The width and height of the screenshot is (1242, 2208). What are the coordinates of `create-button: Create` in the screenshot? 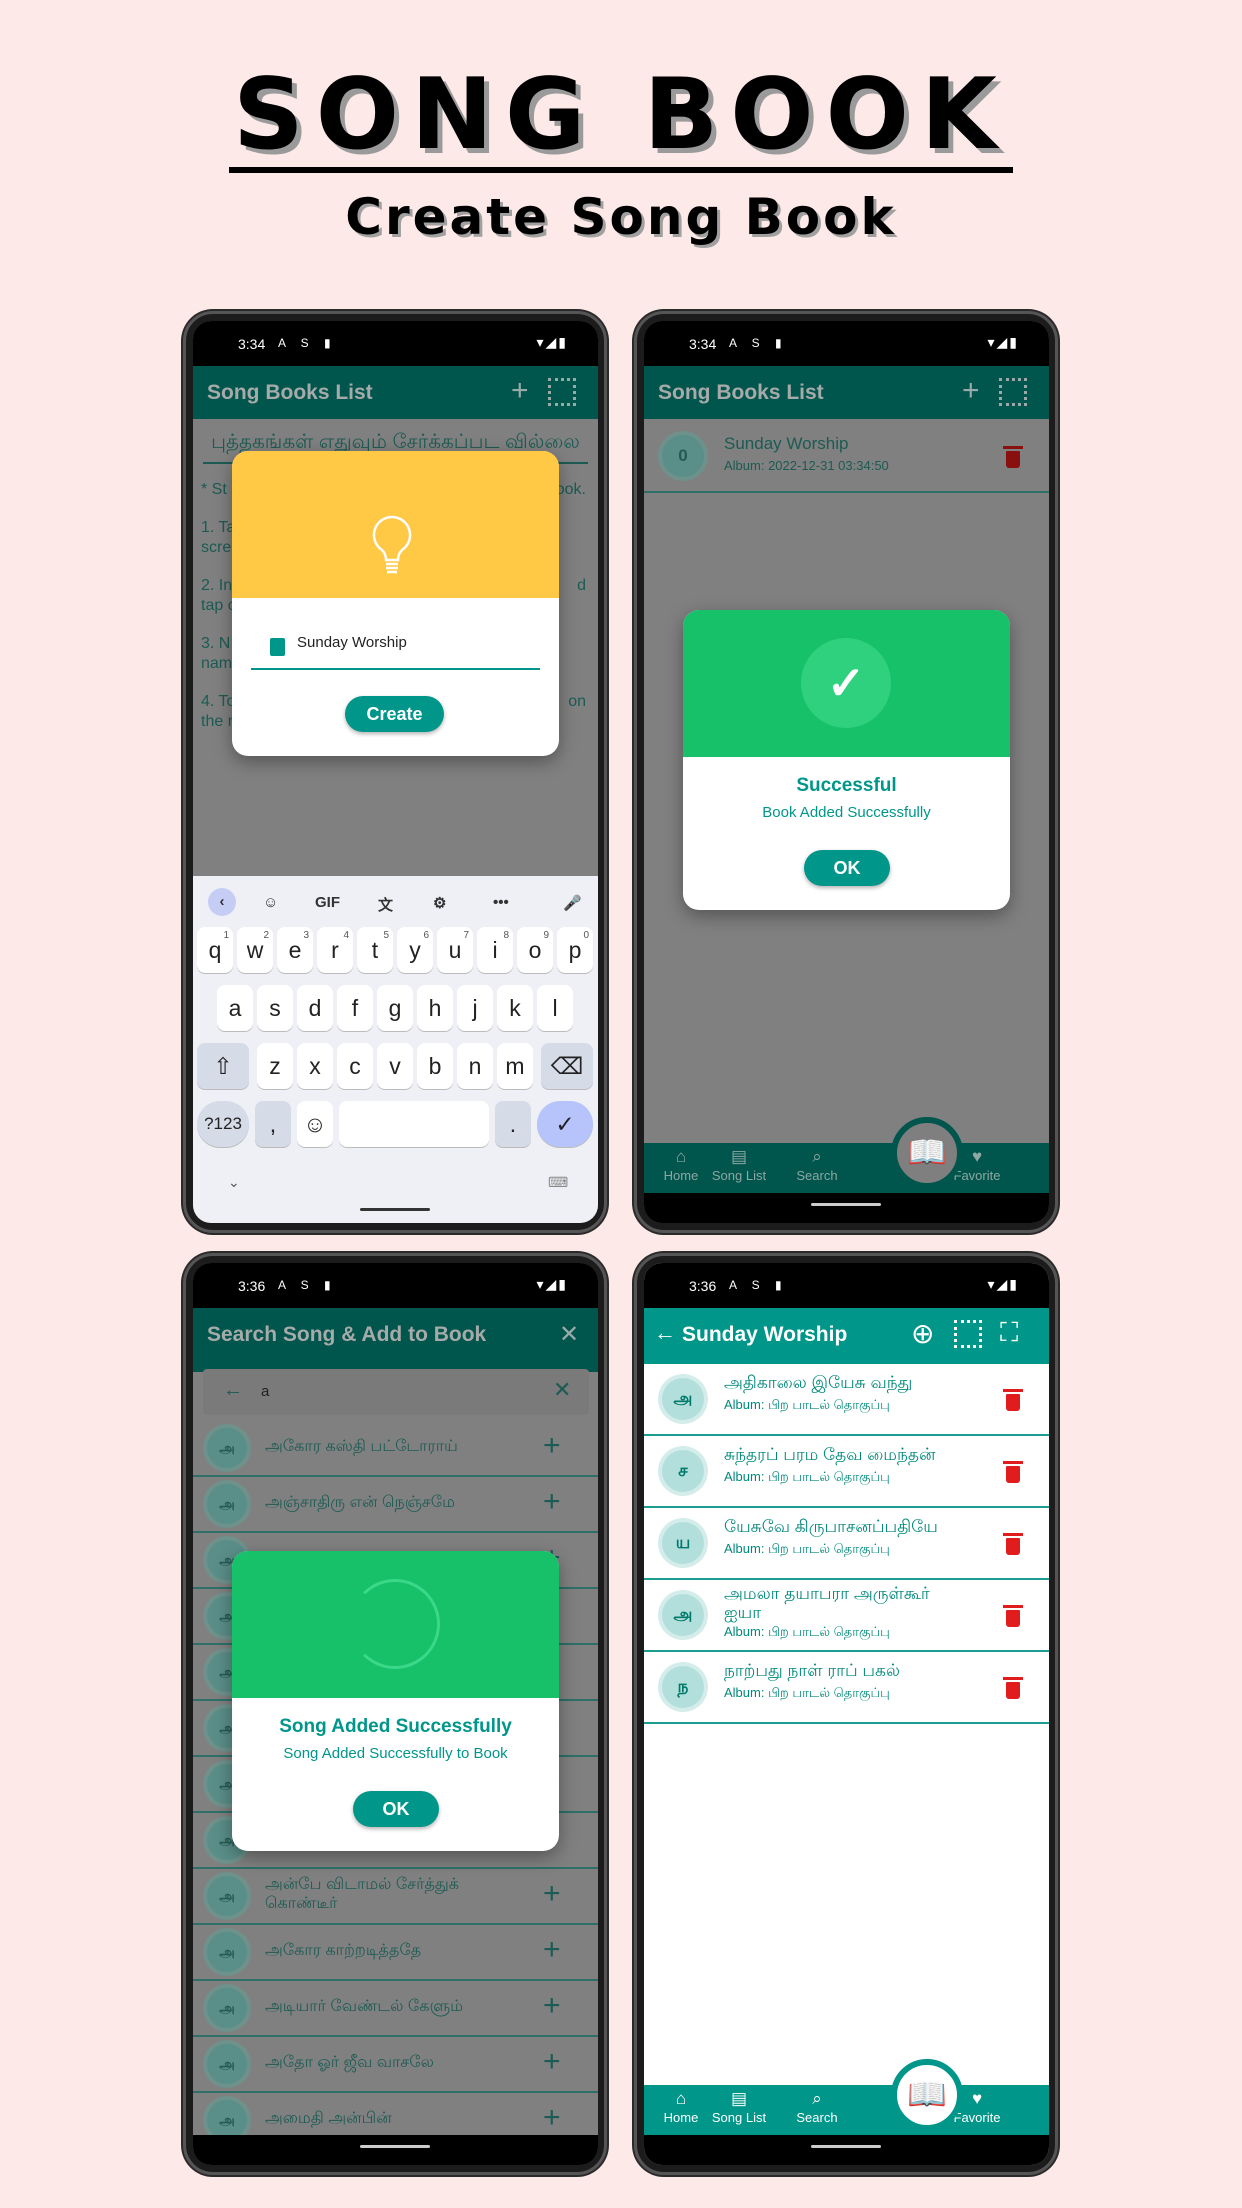 It's located at (394, 714).